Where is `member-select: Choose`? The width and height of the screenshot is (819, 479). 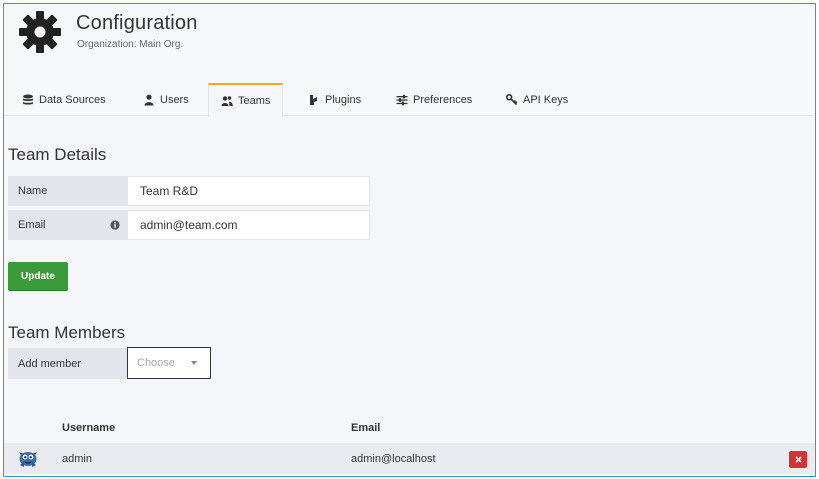 member-select: Choose is located at coordinates (169, 363).